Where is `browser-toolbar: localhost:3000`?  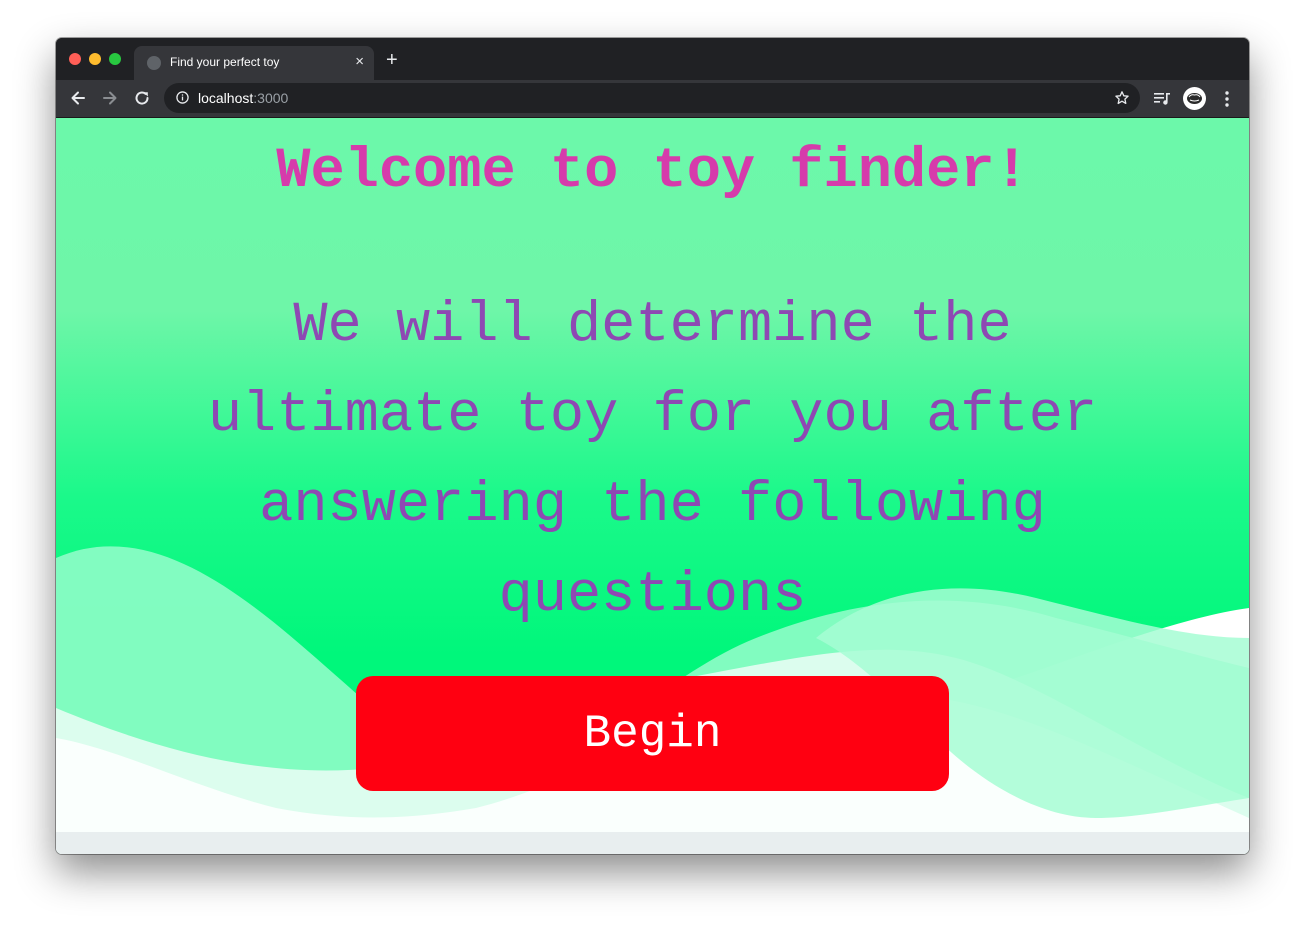
browser-toolbar: localhost:3000 is located at coordinates (652, 99).